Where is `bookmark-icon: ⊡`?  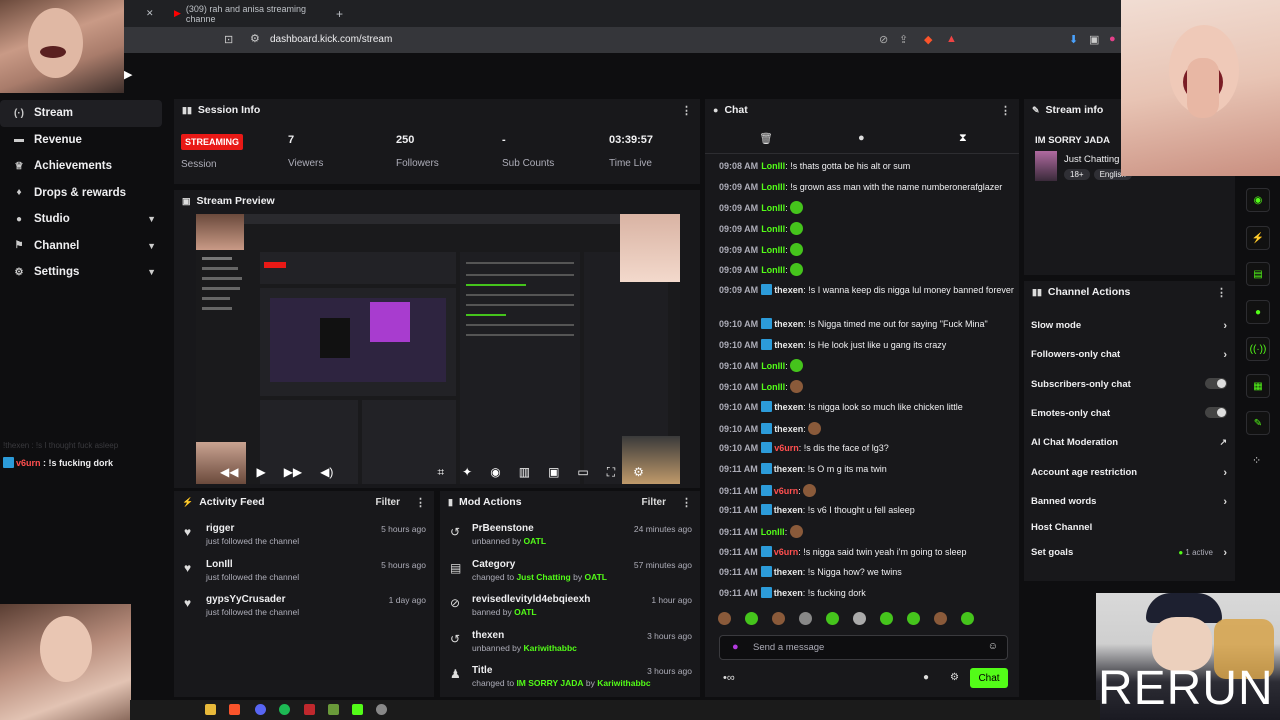
bookmark-icon: ⊡ is located at coordinates (228, 39).